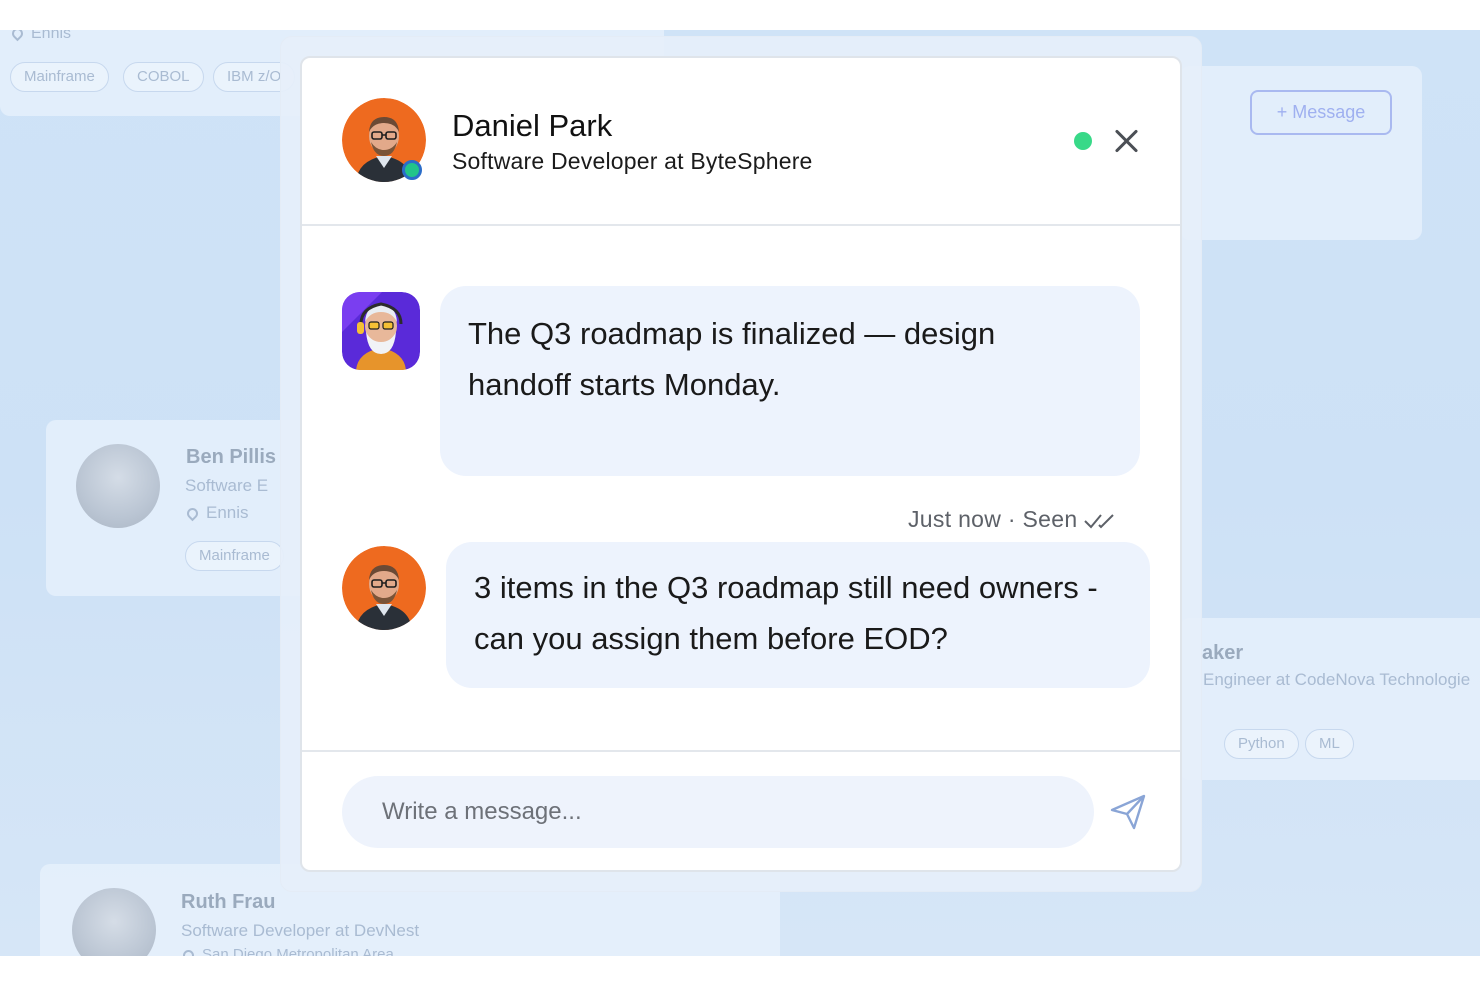  Describe the element at coordinates (298, 951) in the screenshot. I see `bg-bottom-location-text: San Diego Metropolitan Area` at that location.